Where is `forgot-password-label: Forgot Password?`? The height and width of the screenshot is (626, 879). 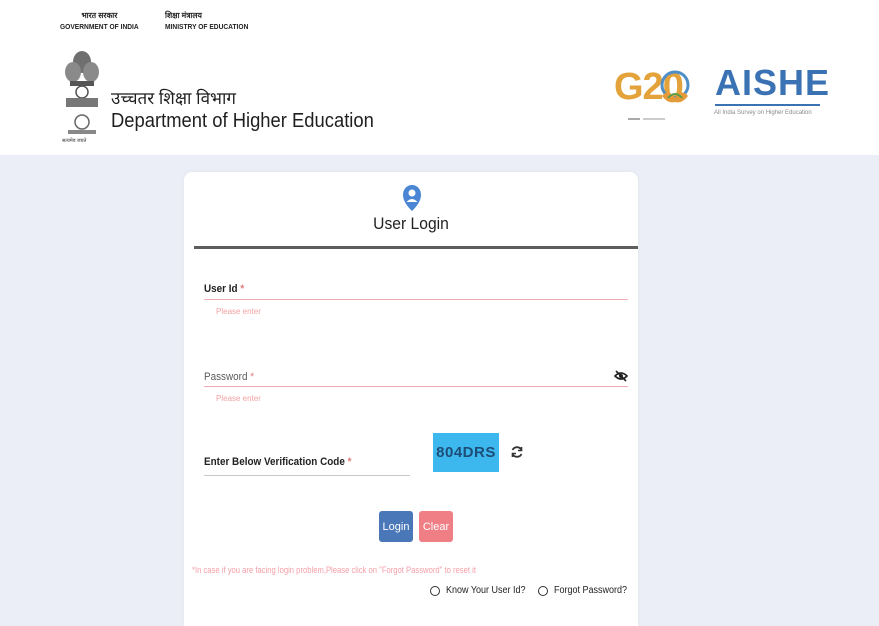 forgot-password-label: Forgot Password? is located at coordinates (591, 590).